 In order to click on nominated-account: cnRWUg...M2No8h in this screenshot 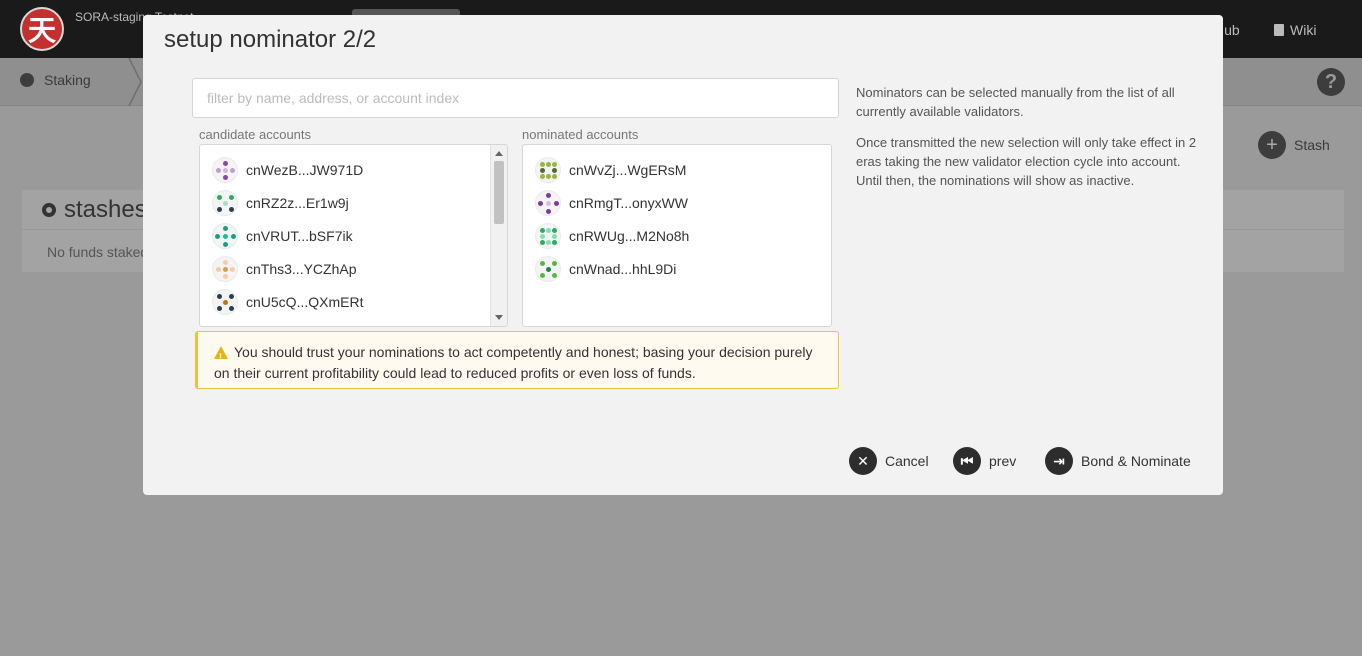, I will do `click(612, 236)`.